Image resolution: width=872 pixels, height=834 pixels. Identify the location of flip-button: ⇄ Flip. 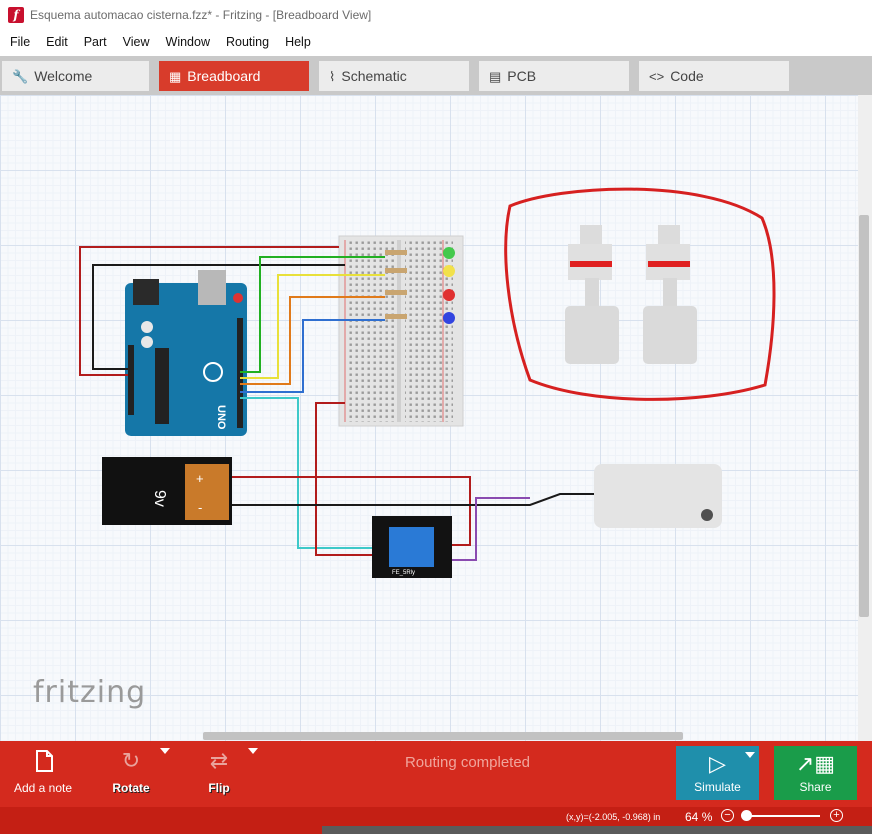
(219, 774).